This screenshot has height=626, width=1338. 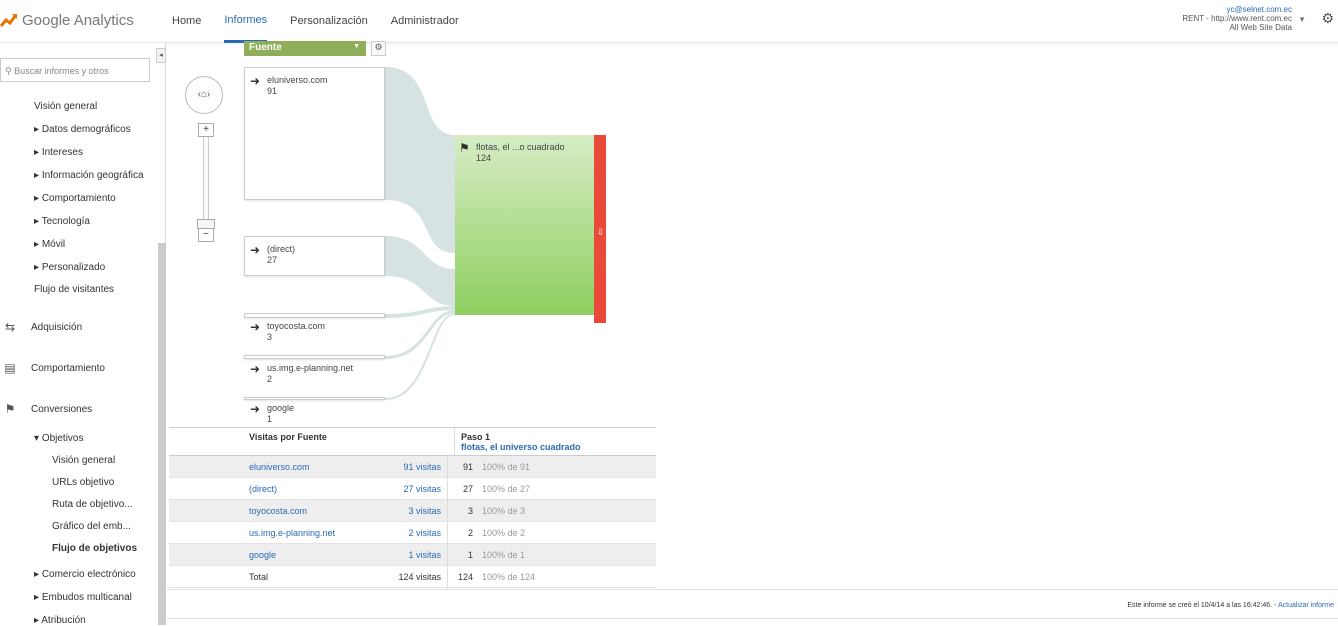 What do you see at coordinates (420, 160) in the screenshot?
I see `flow-link-eluniverso` at bounding box center [420, 160].